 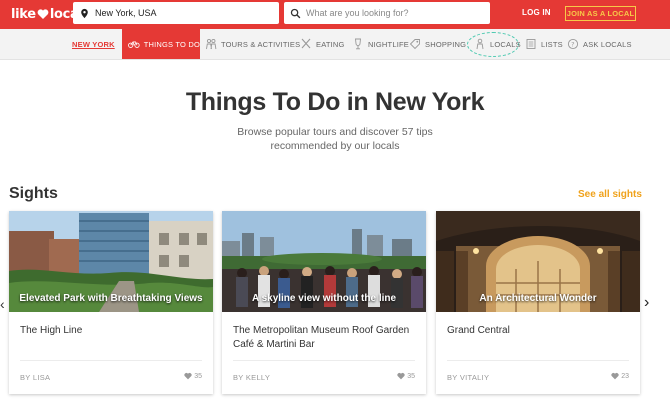 I want to click on card-author: BY VITALIY, so click(x=468, y=377).